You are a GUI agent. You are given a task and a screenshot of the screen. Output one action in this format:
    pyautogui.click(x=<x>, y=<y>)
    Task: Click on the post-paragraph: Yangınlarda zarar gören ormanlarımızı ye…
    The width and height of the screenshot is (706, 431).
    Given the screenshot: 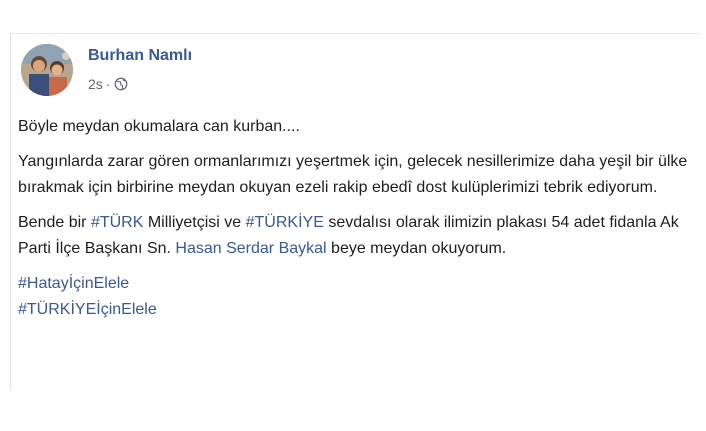 What is the action you would take?
    pyautogui.click(x=353, y=174)
    